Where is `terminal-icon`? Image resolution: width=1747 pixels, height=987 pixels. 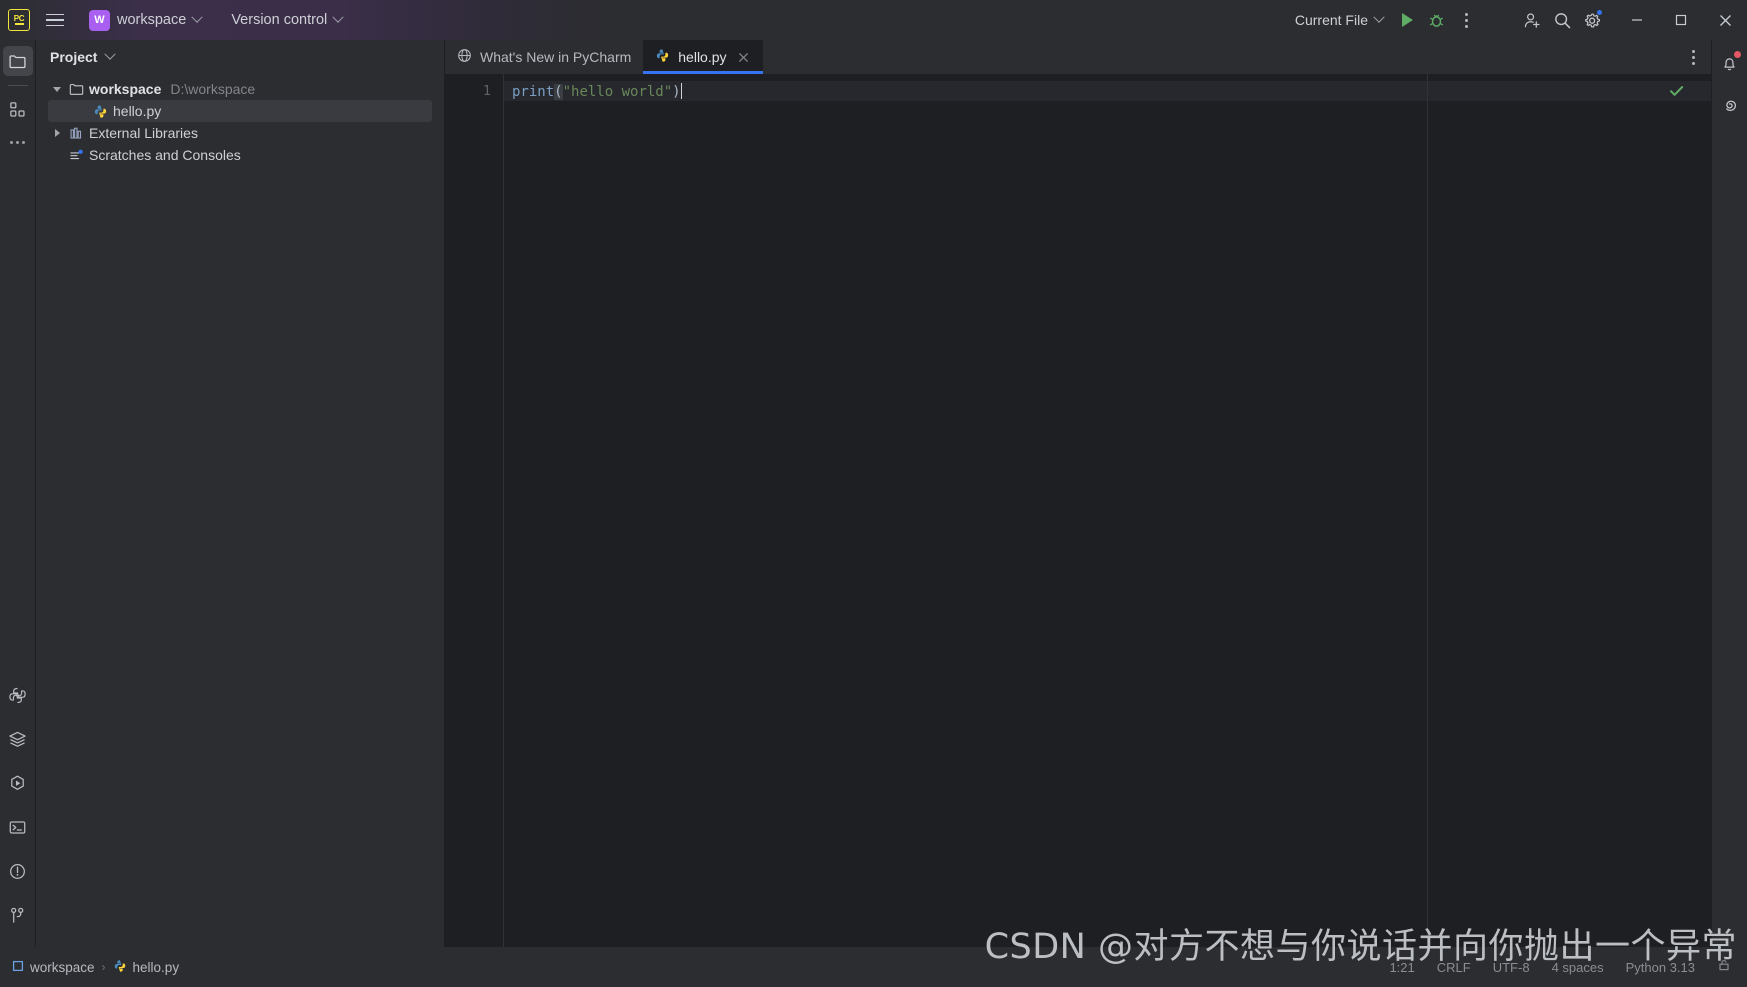 terminal-icon is located at coordinates (18, 827).